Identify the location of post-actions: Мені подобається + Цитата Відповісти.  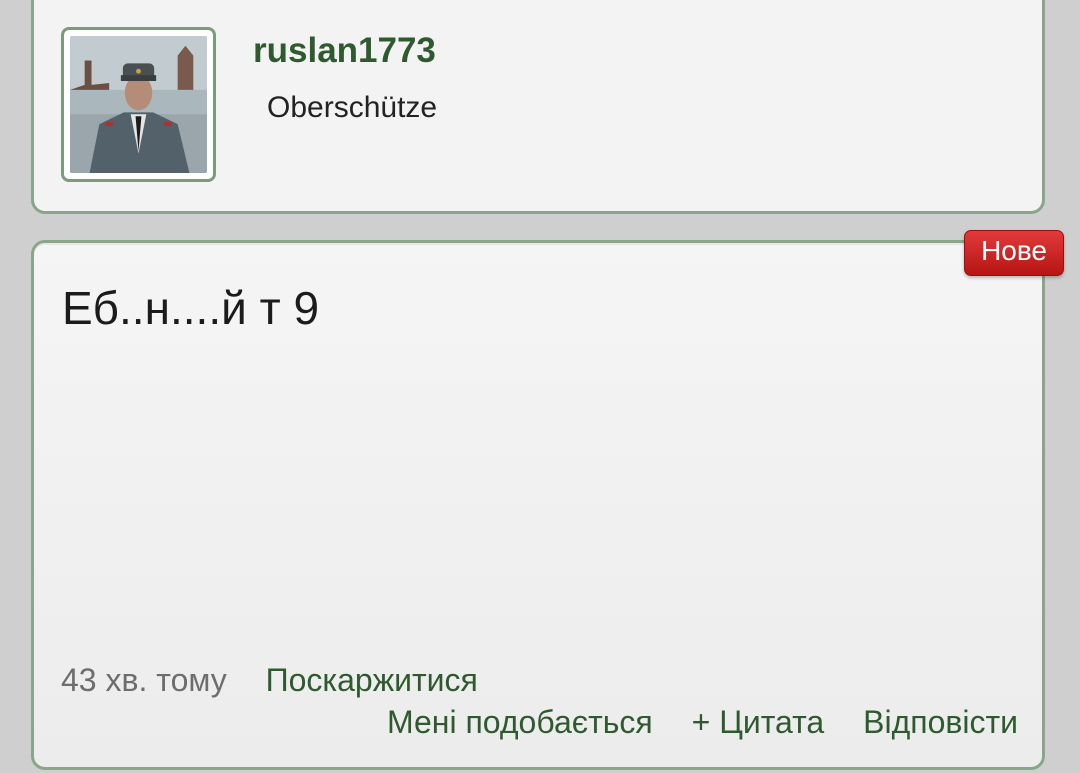
(687, 722).